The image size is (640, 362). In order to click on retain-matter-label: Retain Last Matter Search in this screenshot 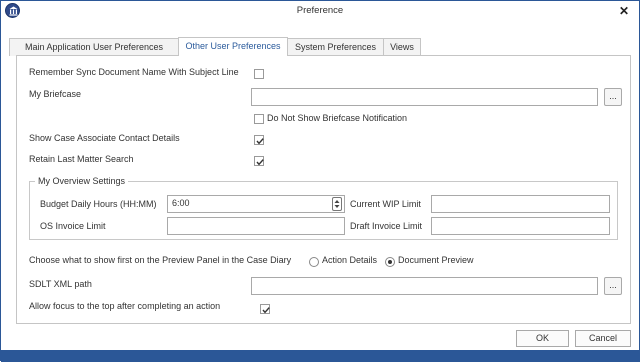, I will do `click(81, 159)`.